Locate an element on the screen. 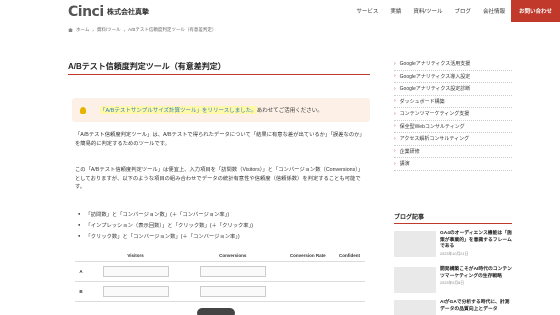 The image size is (560, 315). conversion-rate-b is located at coordinates (308, 291).